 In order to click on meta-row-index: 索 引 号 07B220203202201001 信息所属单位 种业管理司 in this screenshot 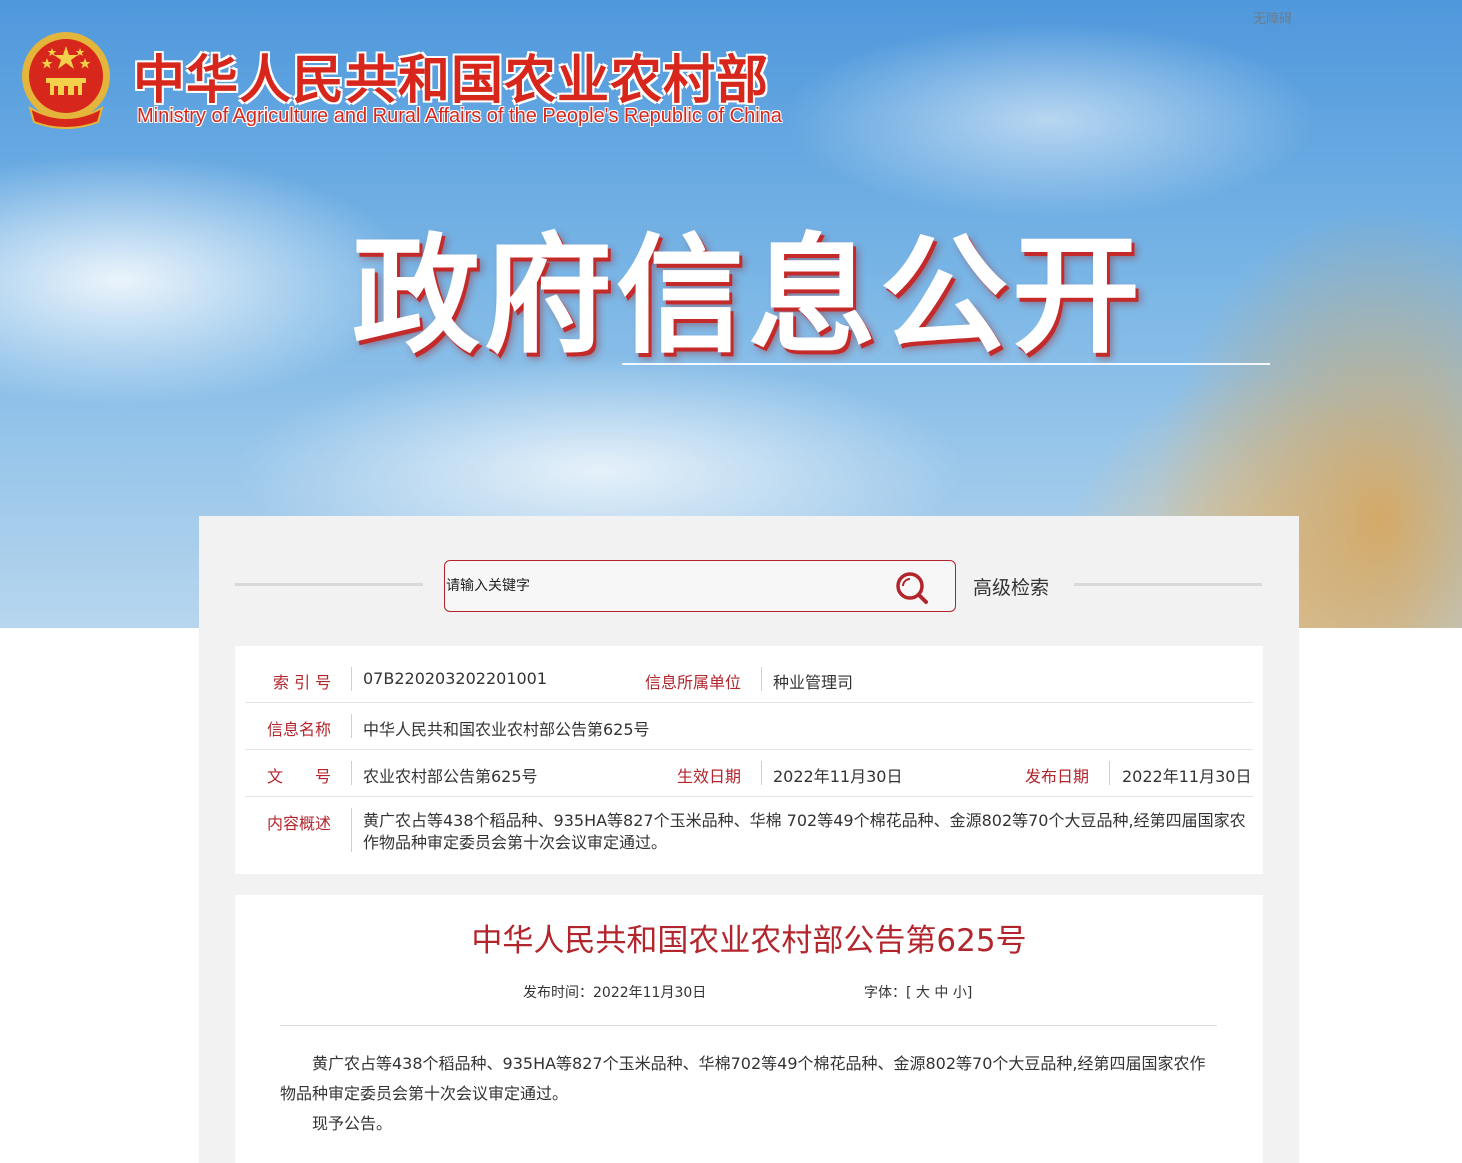, I will do `click(749, 679)`.